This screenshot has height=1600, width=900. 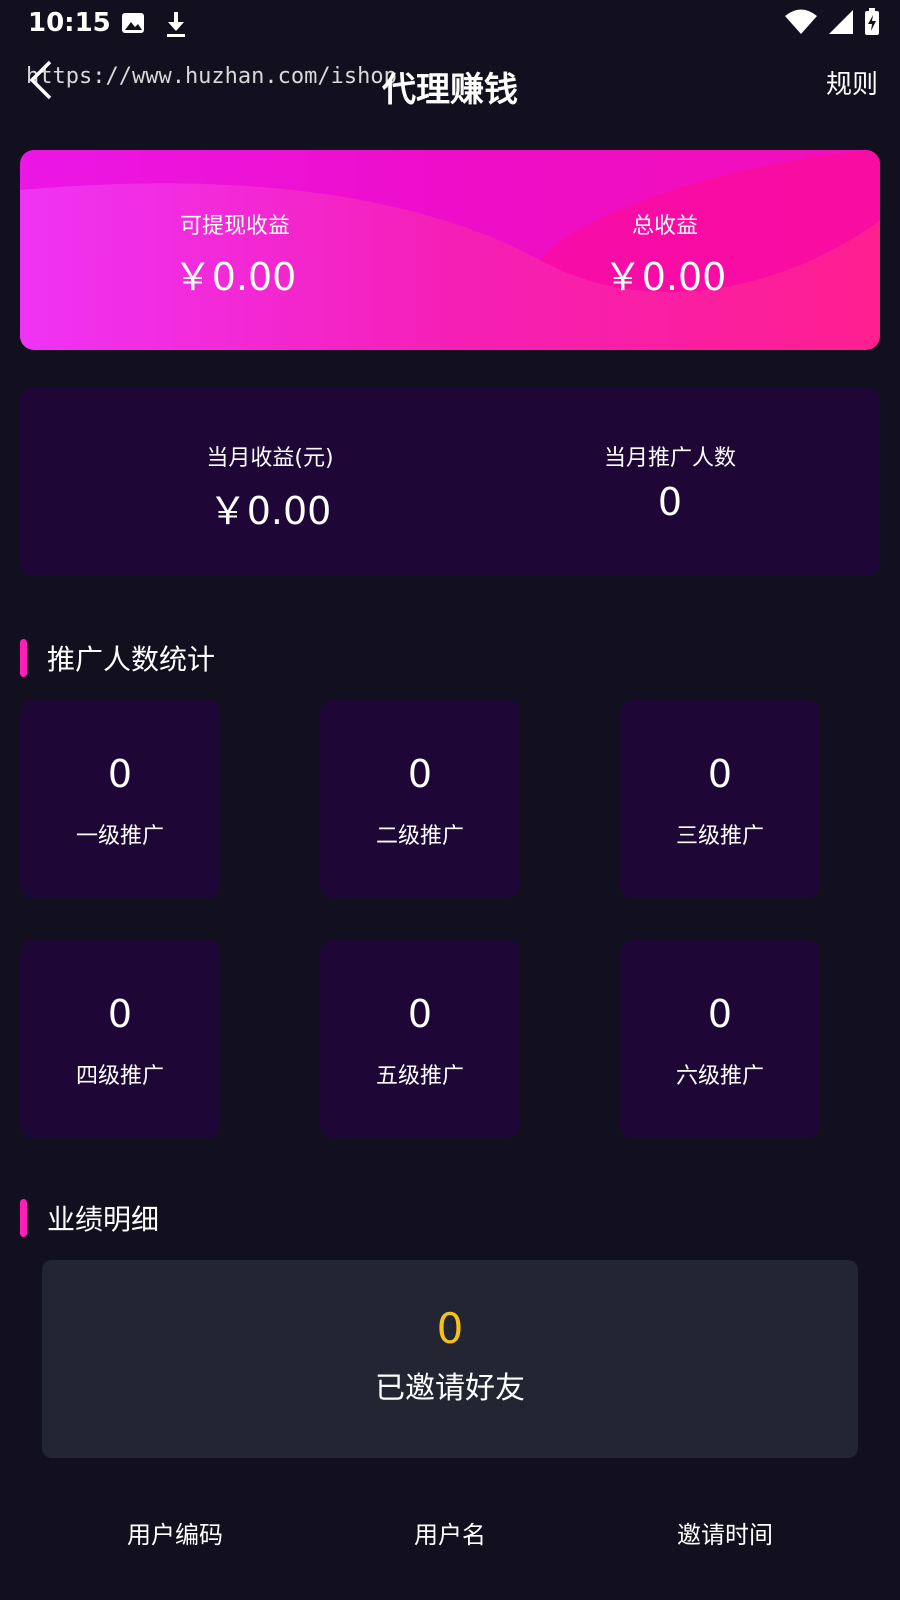 What do you see at coordinates (270, 511) in the screenshot?
I see `monthly-income-value: ￥0.00` at bounding box center [270, 511].